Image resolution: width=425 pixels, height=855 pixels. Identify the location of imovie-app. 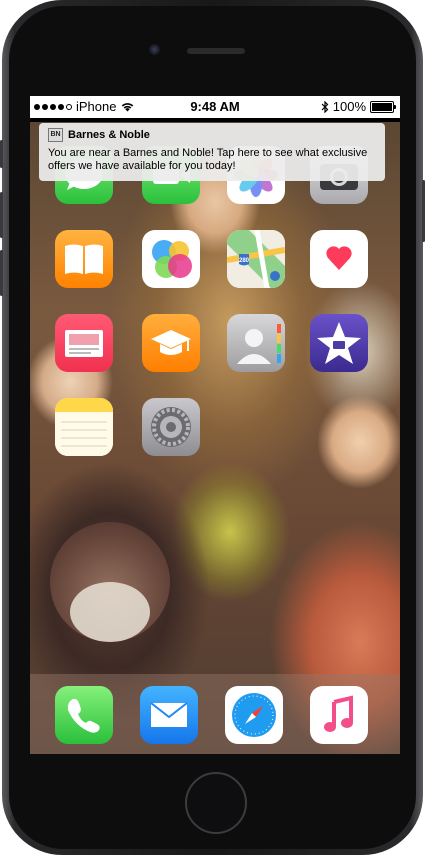
(339, 343).